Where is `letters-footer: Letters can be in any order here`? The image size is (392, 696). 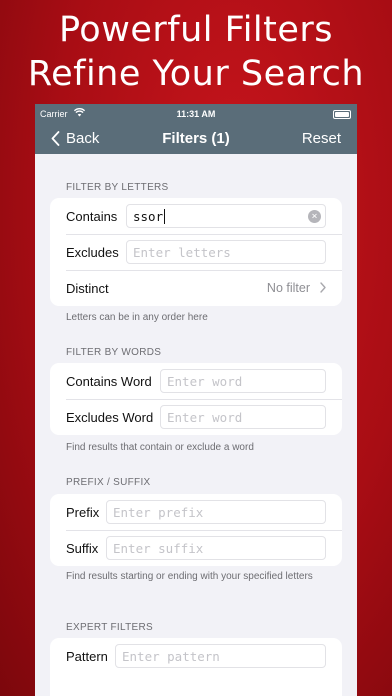
letters-footer: Letters can be in any order here is located at coordinates (137, 317).